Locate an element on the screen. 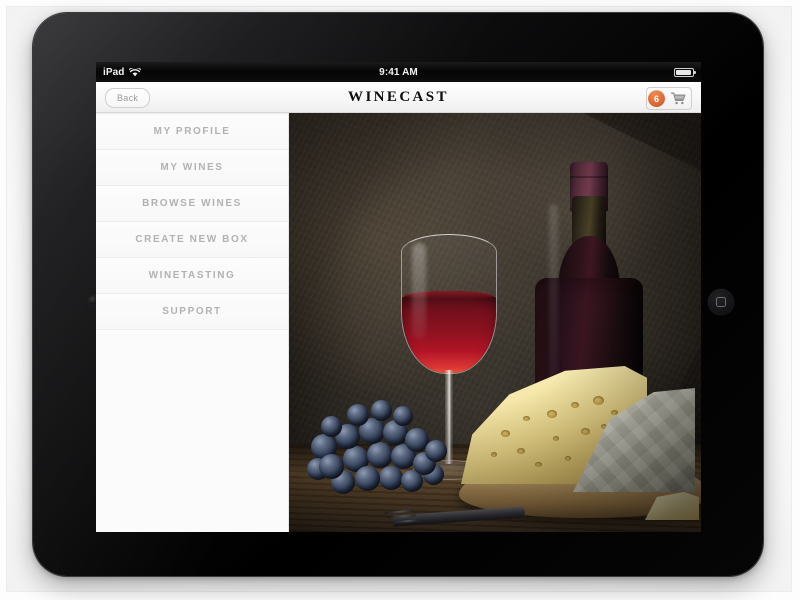 This screenshot has height=600, width=800. cart-button: 6 is located at coordinates (669, 98).